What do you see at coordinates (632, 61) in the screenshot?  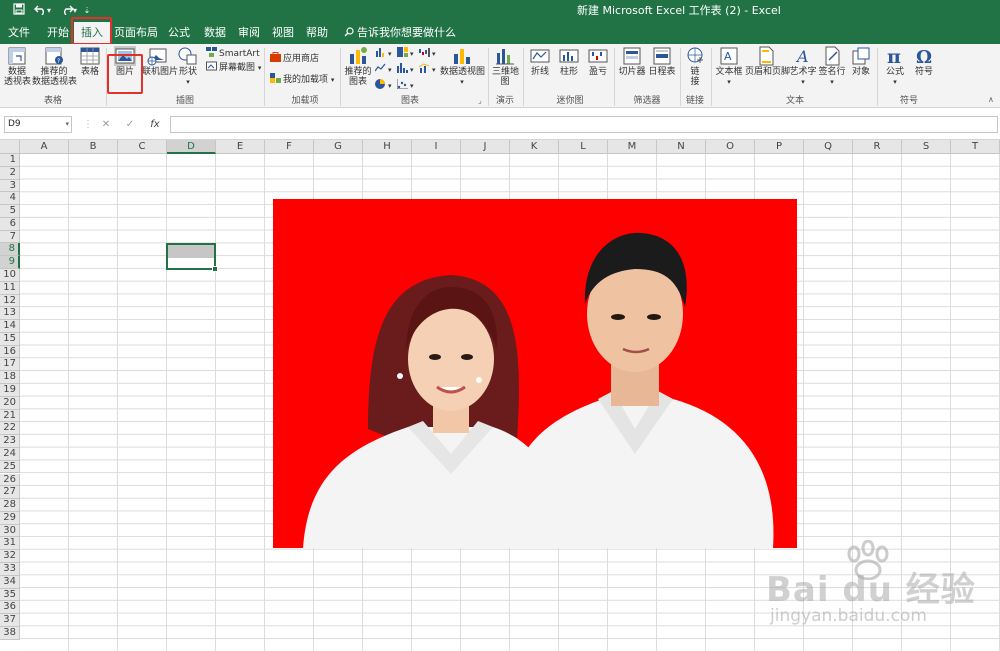 I see `slicer-button: 切片器` at bounding box center [632, 61].